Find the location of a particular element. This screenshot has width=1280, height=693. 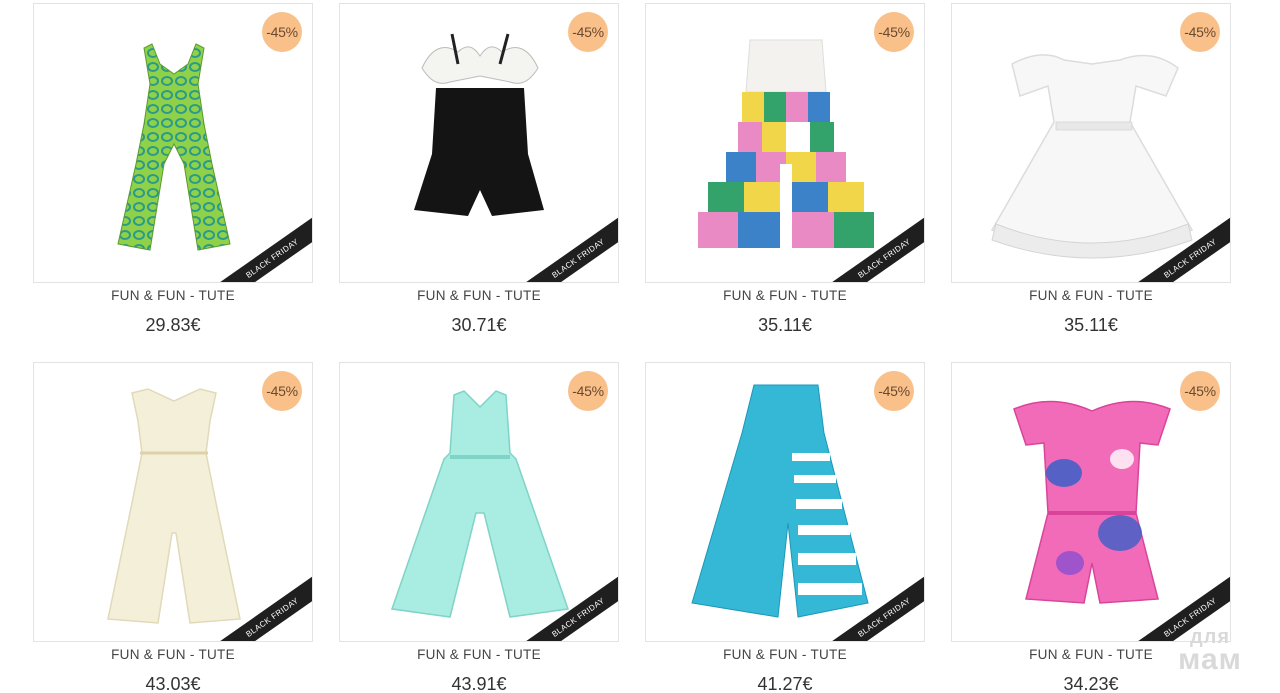

product-price: 41.27€ is located at coordinates (785, 683).